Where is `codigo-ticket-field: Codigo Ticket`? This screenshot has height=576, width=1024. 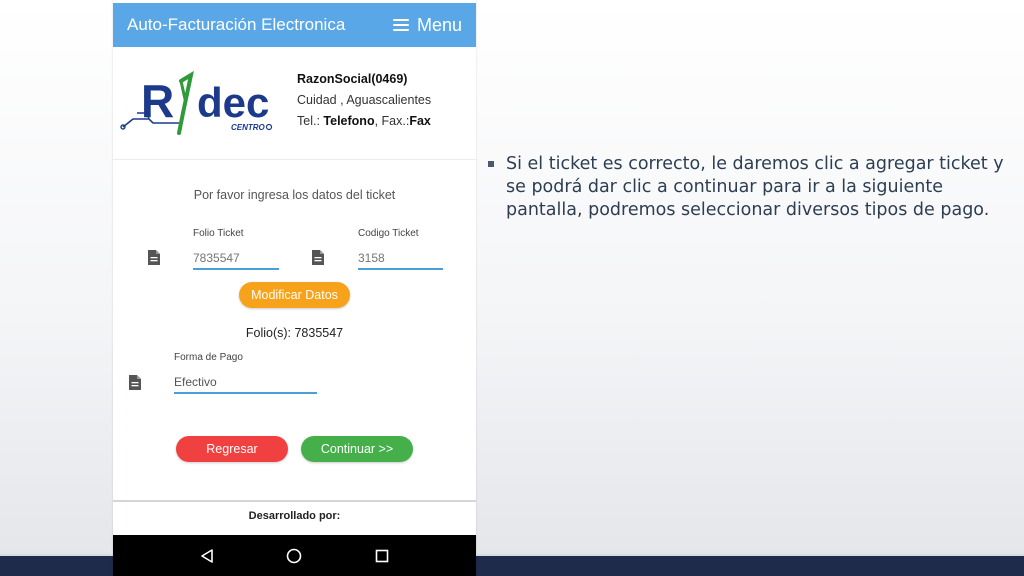
codigo-ticket-field: Codigo Ticket is located at coordinates (400, 249).